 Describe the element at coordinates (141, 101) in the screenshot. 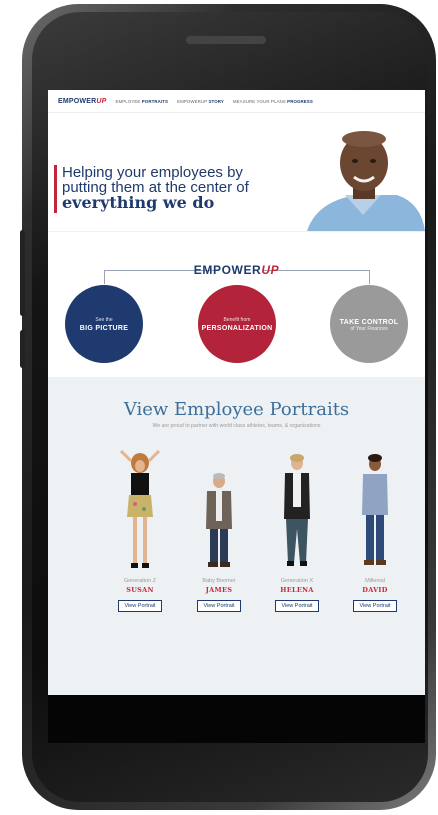

I see `nav-link-portraits: EMPLOYEE PORTRAITS` at that location.